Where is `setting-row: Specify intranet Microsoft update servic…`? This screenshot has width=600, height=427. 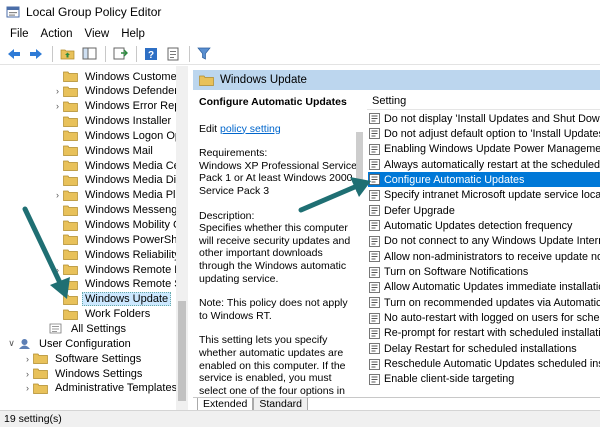
setting-row: Specify intranet Microsoft update servic… is located at coordinates (484, 195).